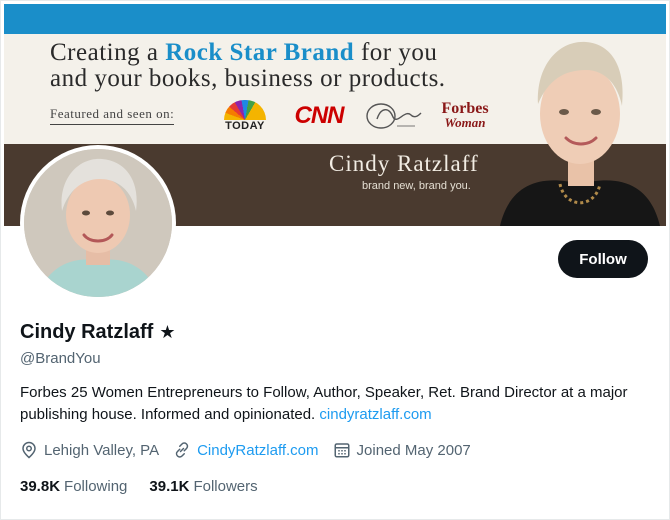 This screenshot has width=670, height=520. Describe the element at coordinates (60, 358) in the screenshot. I see `user-handle: @BrandYou` at that location.